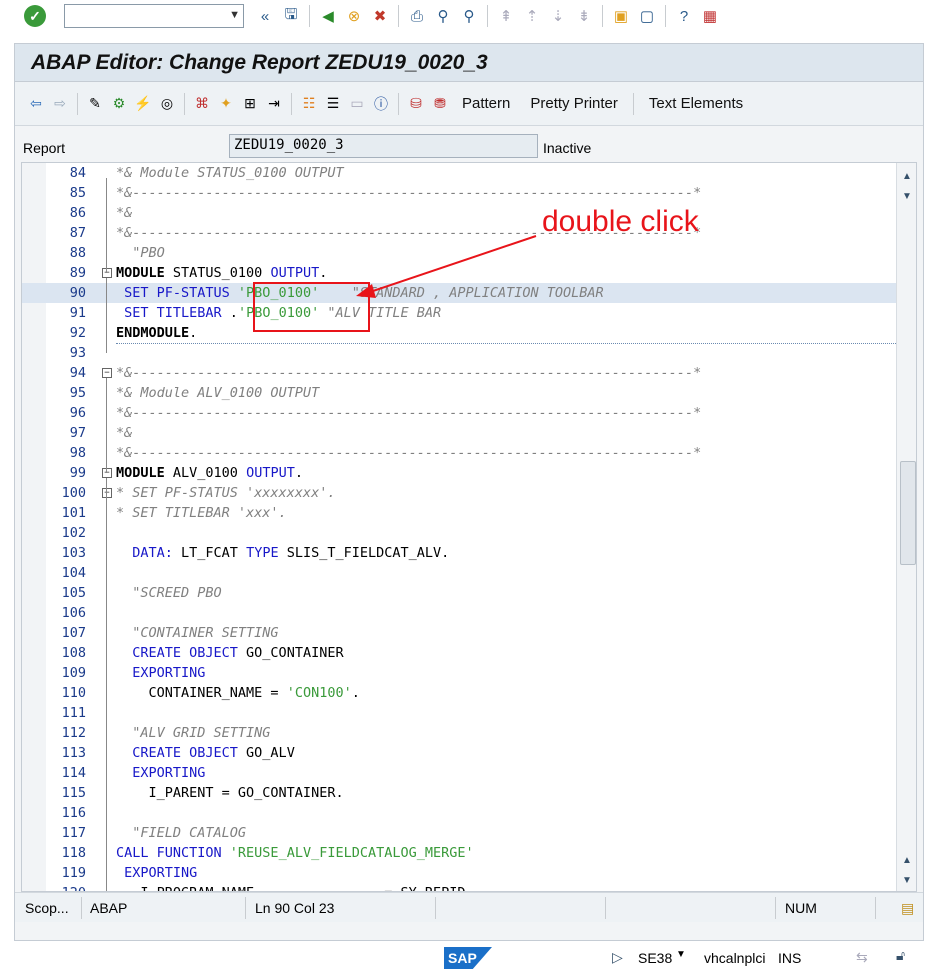 The width and height of the screenshot is (927, 971). I want to click on dictionary-icon: ▭, so click(357, 104).